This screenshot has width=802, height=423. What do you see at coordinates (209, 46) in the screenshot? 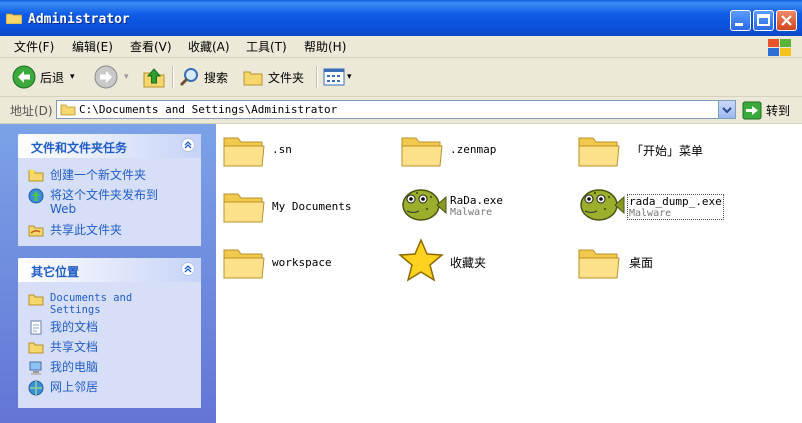
I see `menu-favorites: 收藏(A)` at bounding box center [209, 46].